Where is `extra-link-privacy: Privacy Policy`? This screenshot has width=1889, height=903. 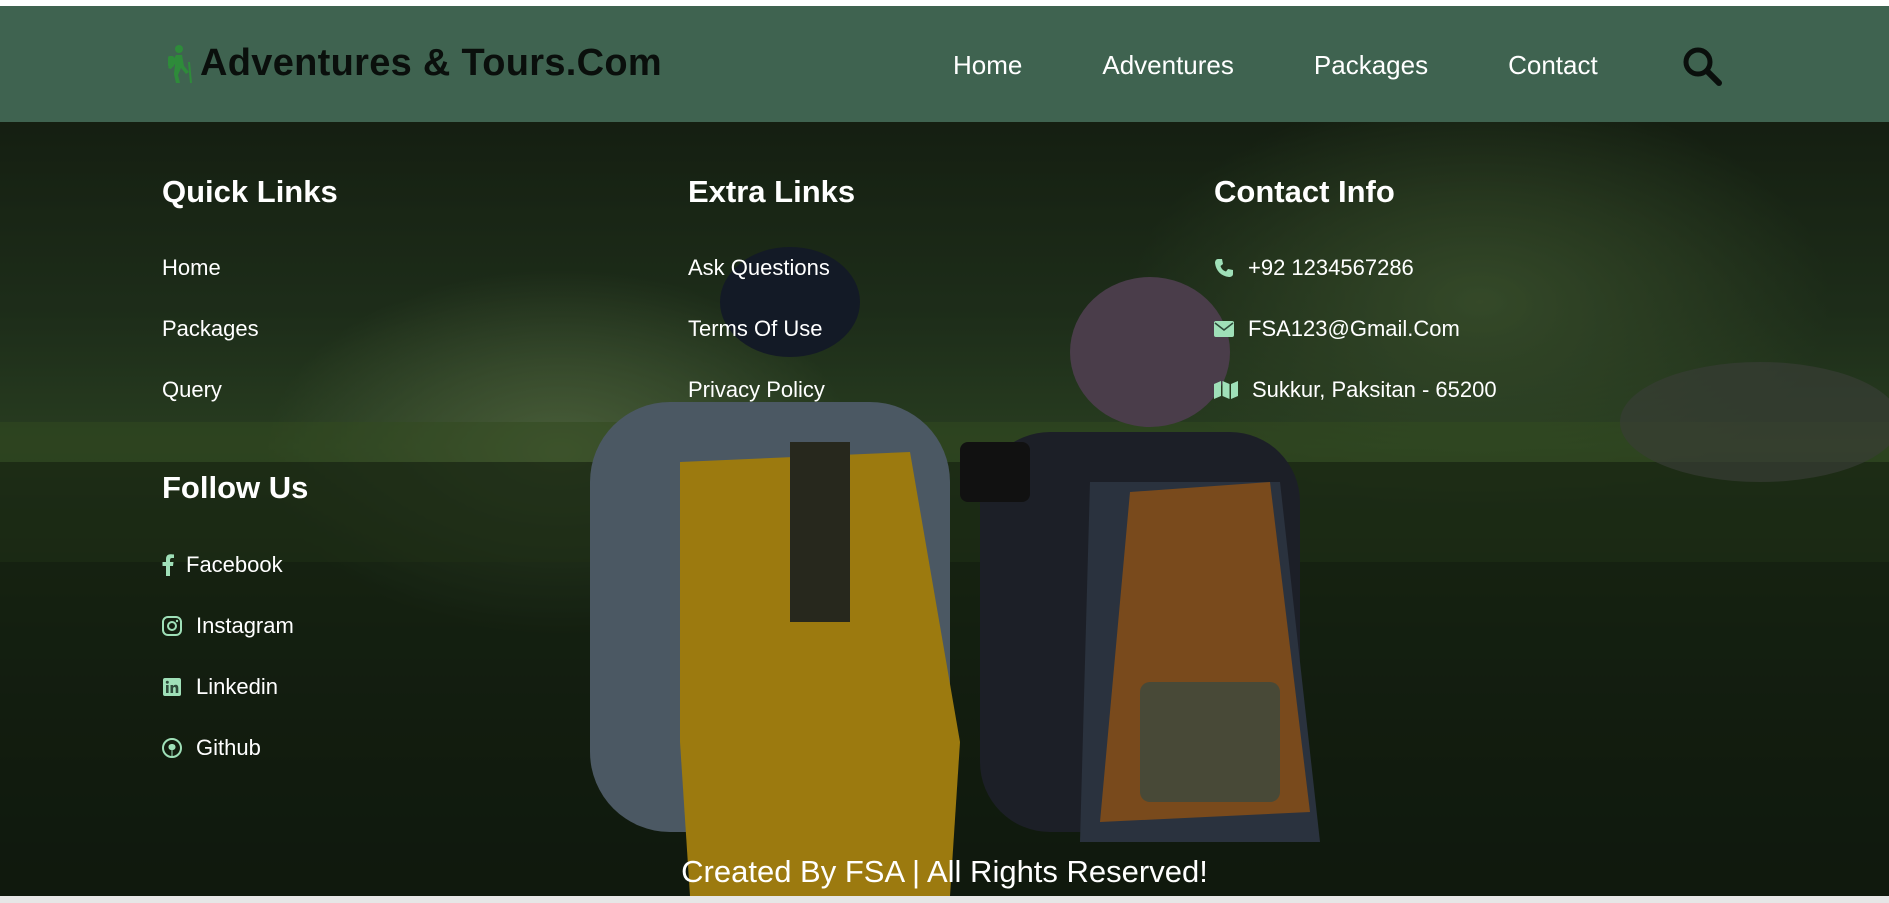
extra-link-privacy: Privacy Policy is located at coordinates (756, 390).